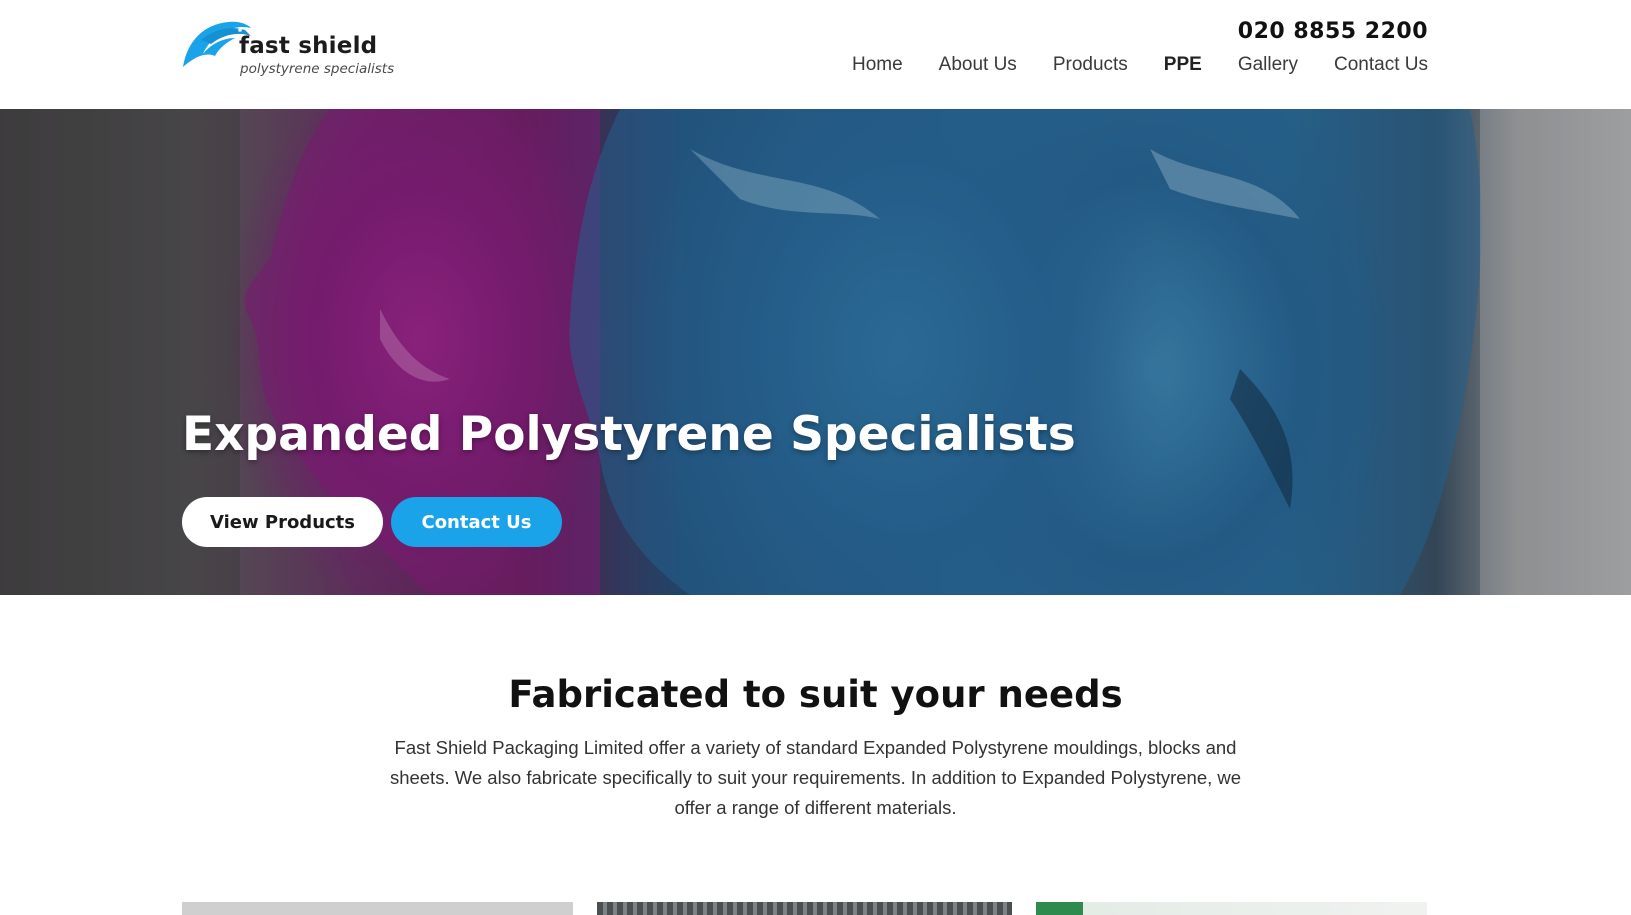 The width and height of the screenshot is (1631, 915). What do you see at coordinates (877, 65) in the screenshot?
I see `nav-item-home: Home` at bounding box center [877, 65].